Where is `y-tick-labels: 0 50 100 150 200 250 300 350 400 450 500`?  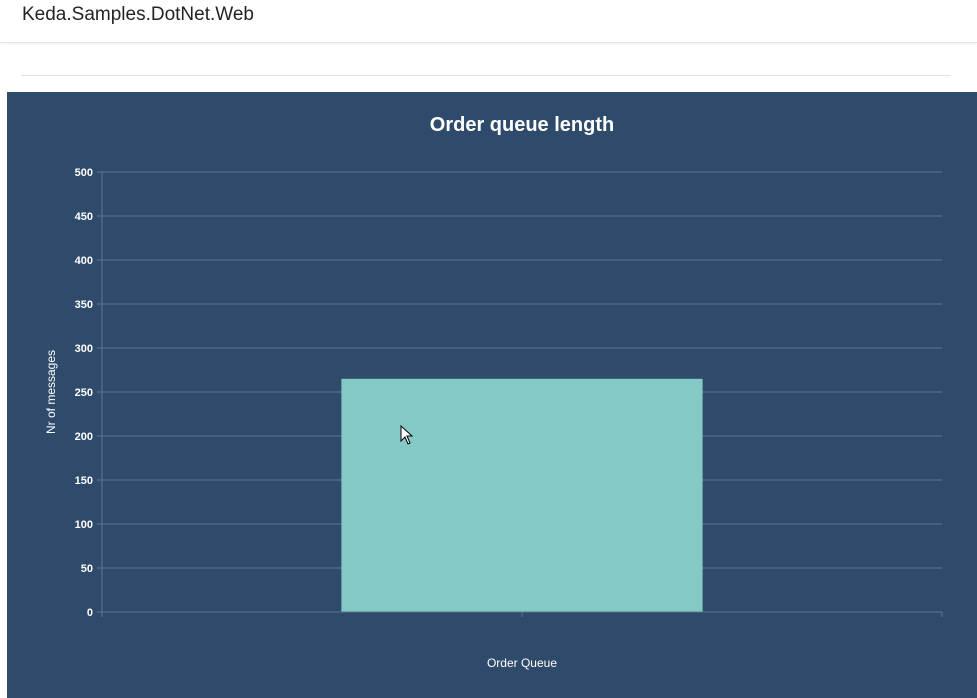
y-tick-labels: 0 50 100 150 200 250 300 350 400 450 500 is located at coordinates (84, 393).